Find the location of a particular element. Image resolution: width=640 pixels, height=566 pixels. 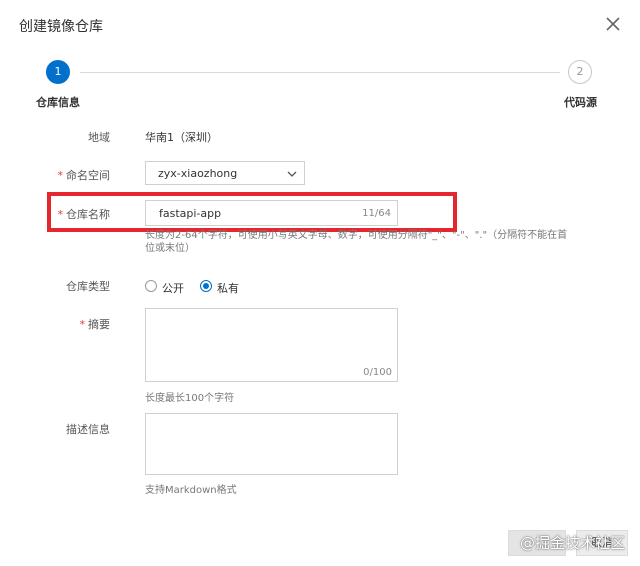

summary-label: * 摘要 is located at coordinates (95, 324).